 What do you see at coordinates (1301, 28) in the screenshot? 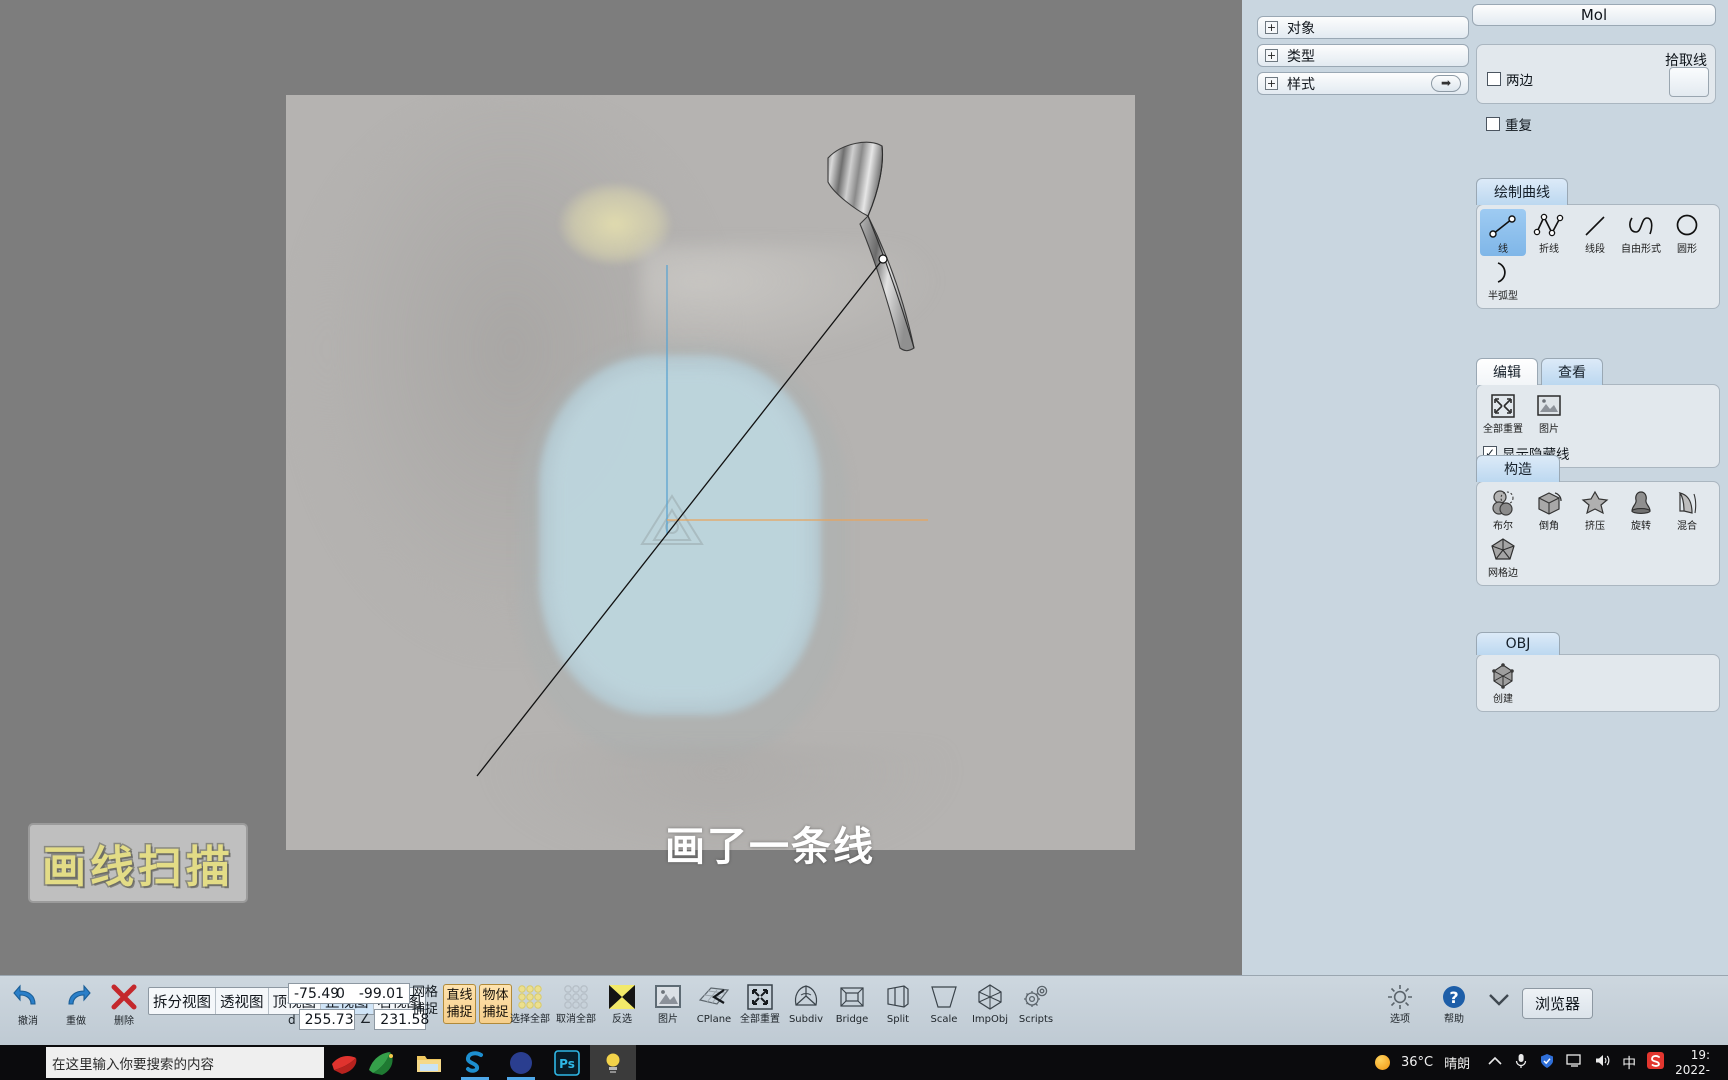
I see `group-object-label: 对象` at bounding box center [1301, 28].